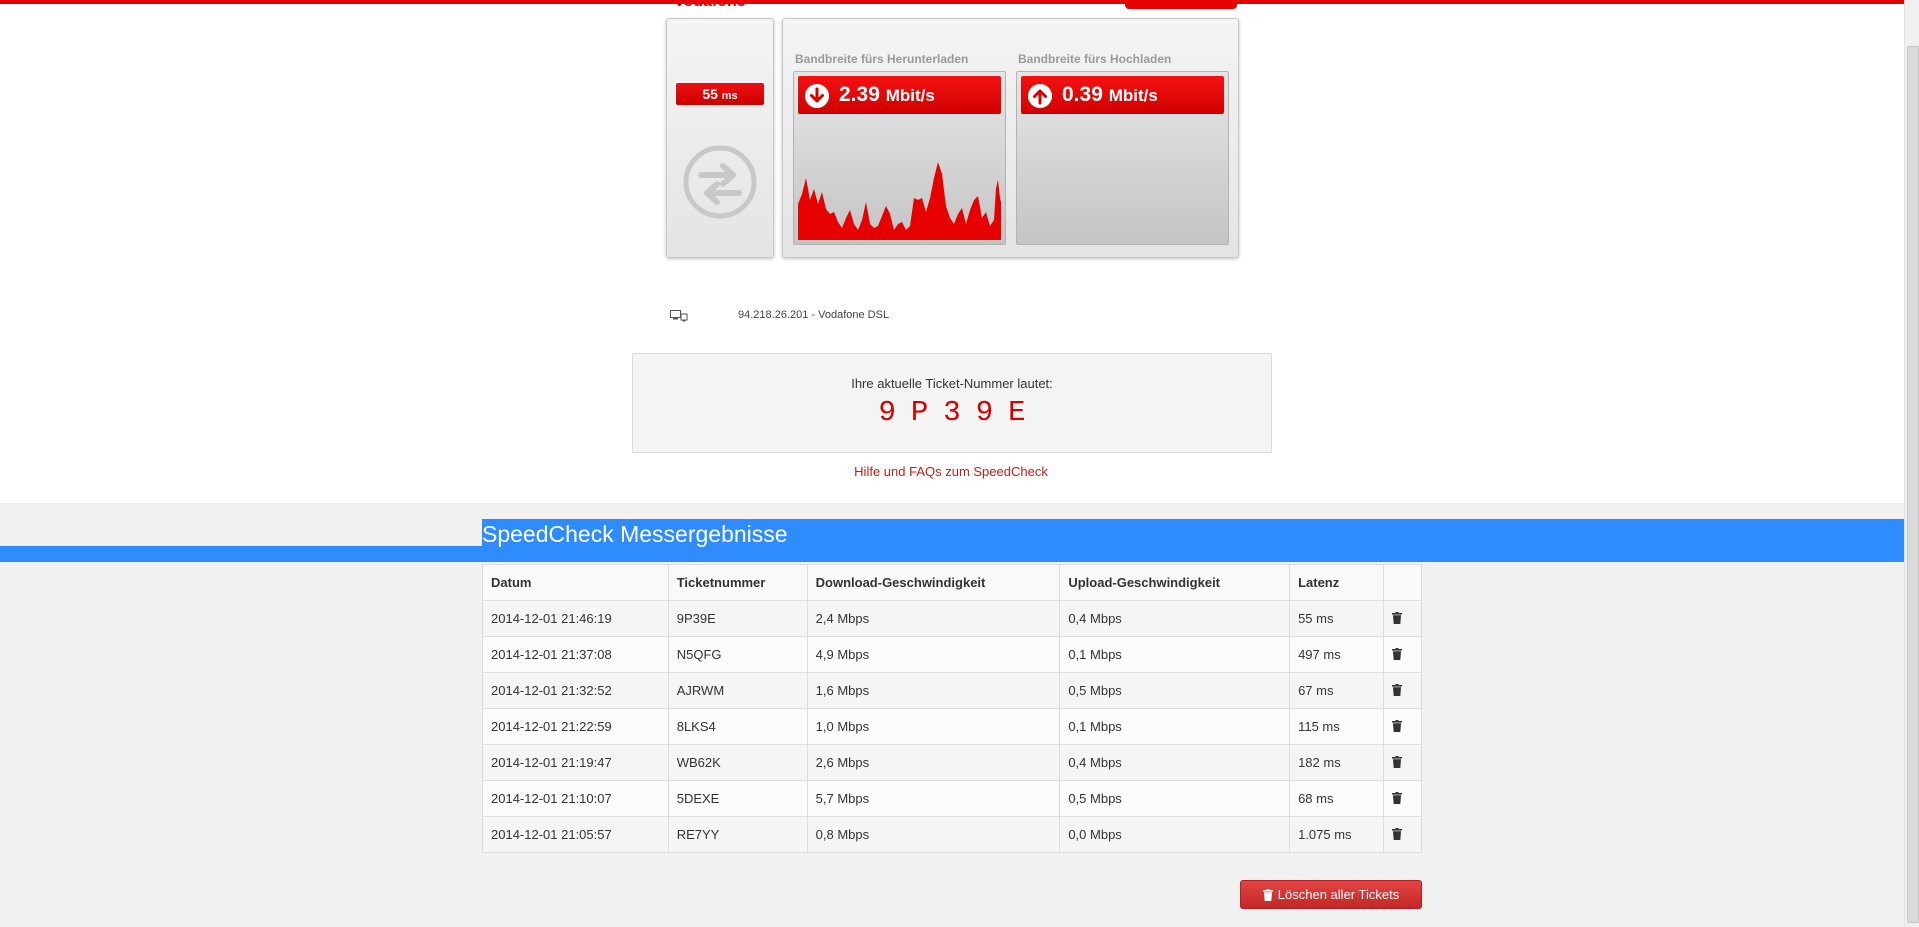 Image resolution: width=1919 pixels, height=927 pixels. I want to click on upload-header: 0.39 Mbit/s, so click(1122, 95).